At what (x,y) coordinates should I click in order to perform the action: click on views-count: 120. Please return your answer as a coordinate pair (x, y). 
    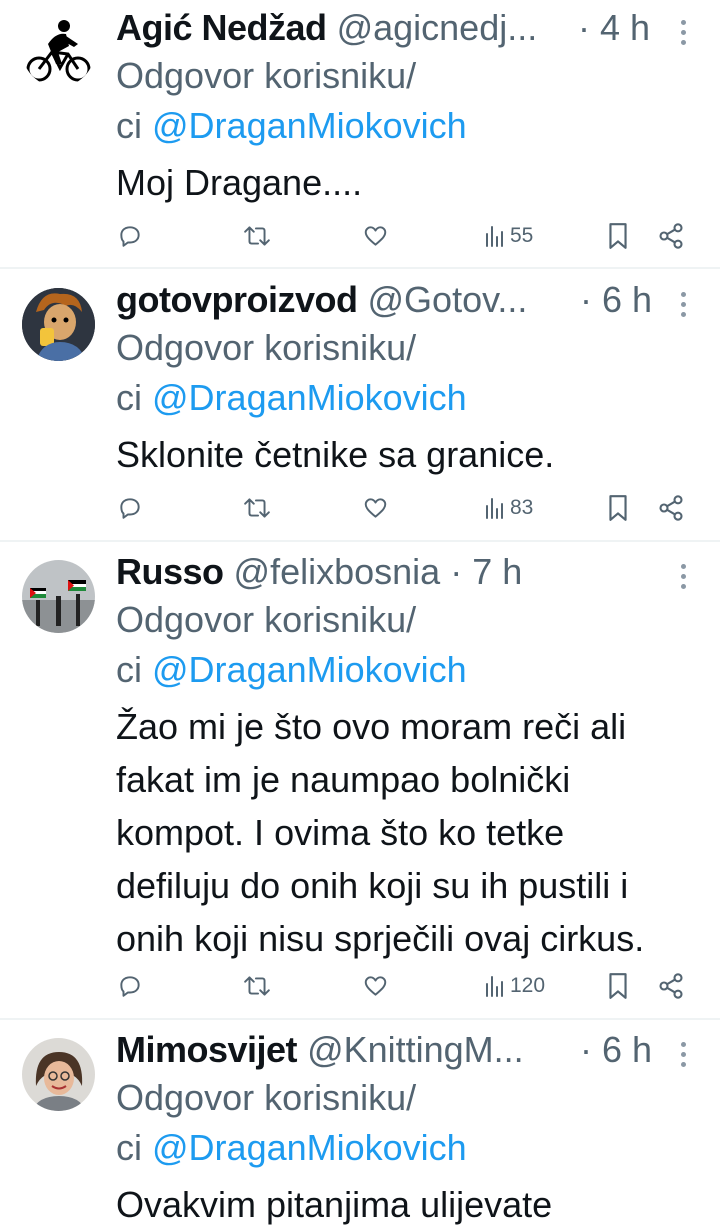
    Looking at the image, I should click on (528, 985).